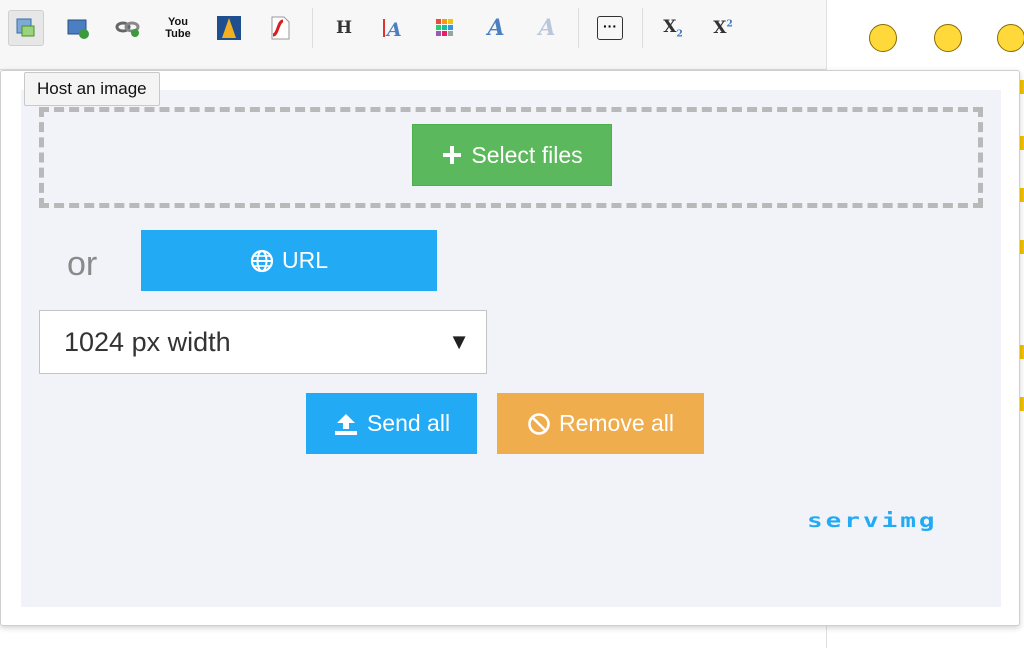  Describe the element at coordinates (539, 423) in the screenshot. I see `ban-icon` at that location.